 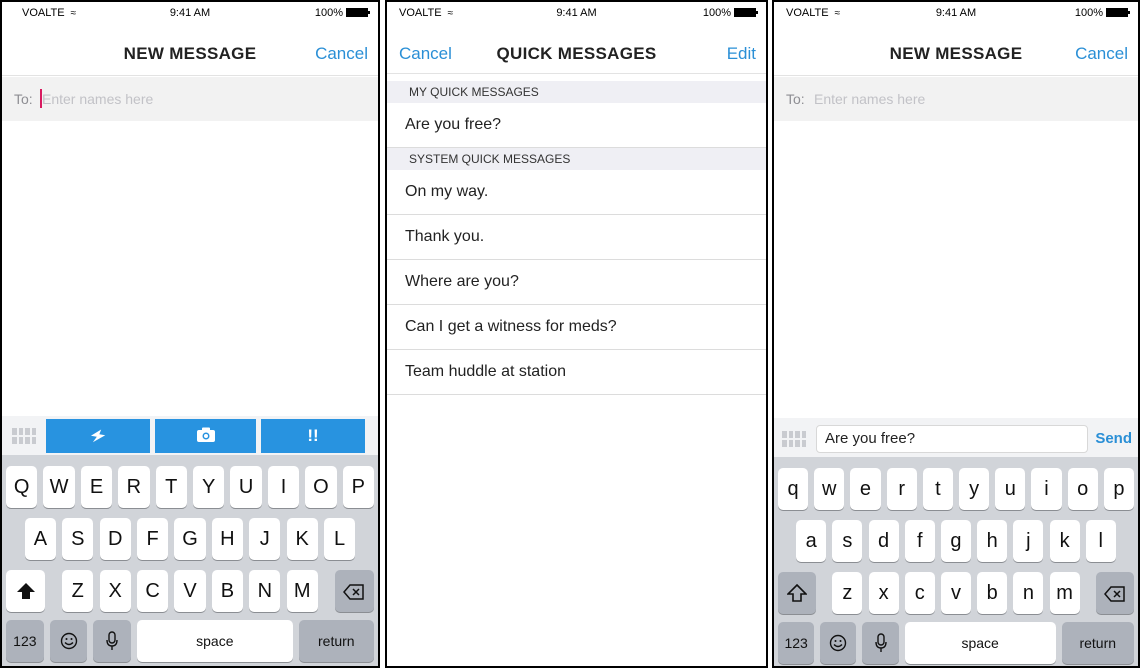 I want to click on key-v: v, so click(x=956, y=593).